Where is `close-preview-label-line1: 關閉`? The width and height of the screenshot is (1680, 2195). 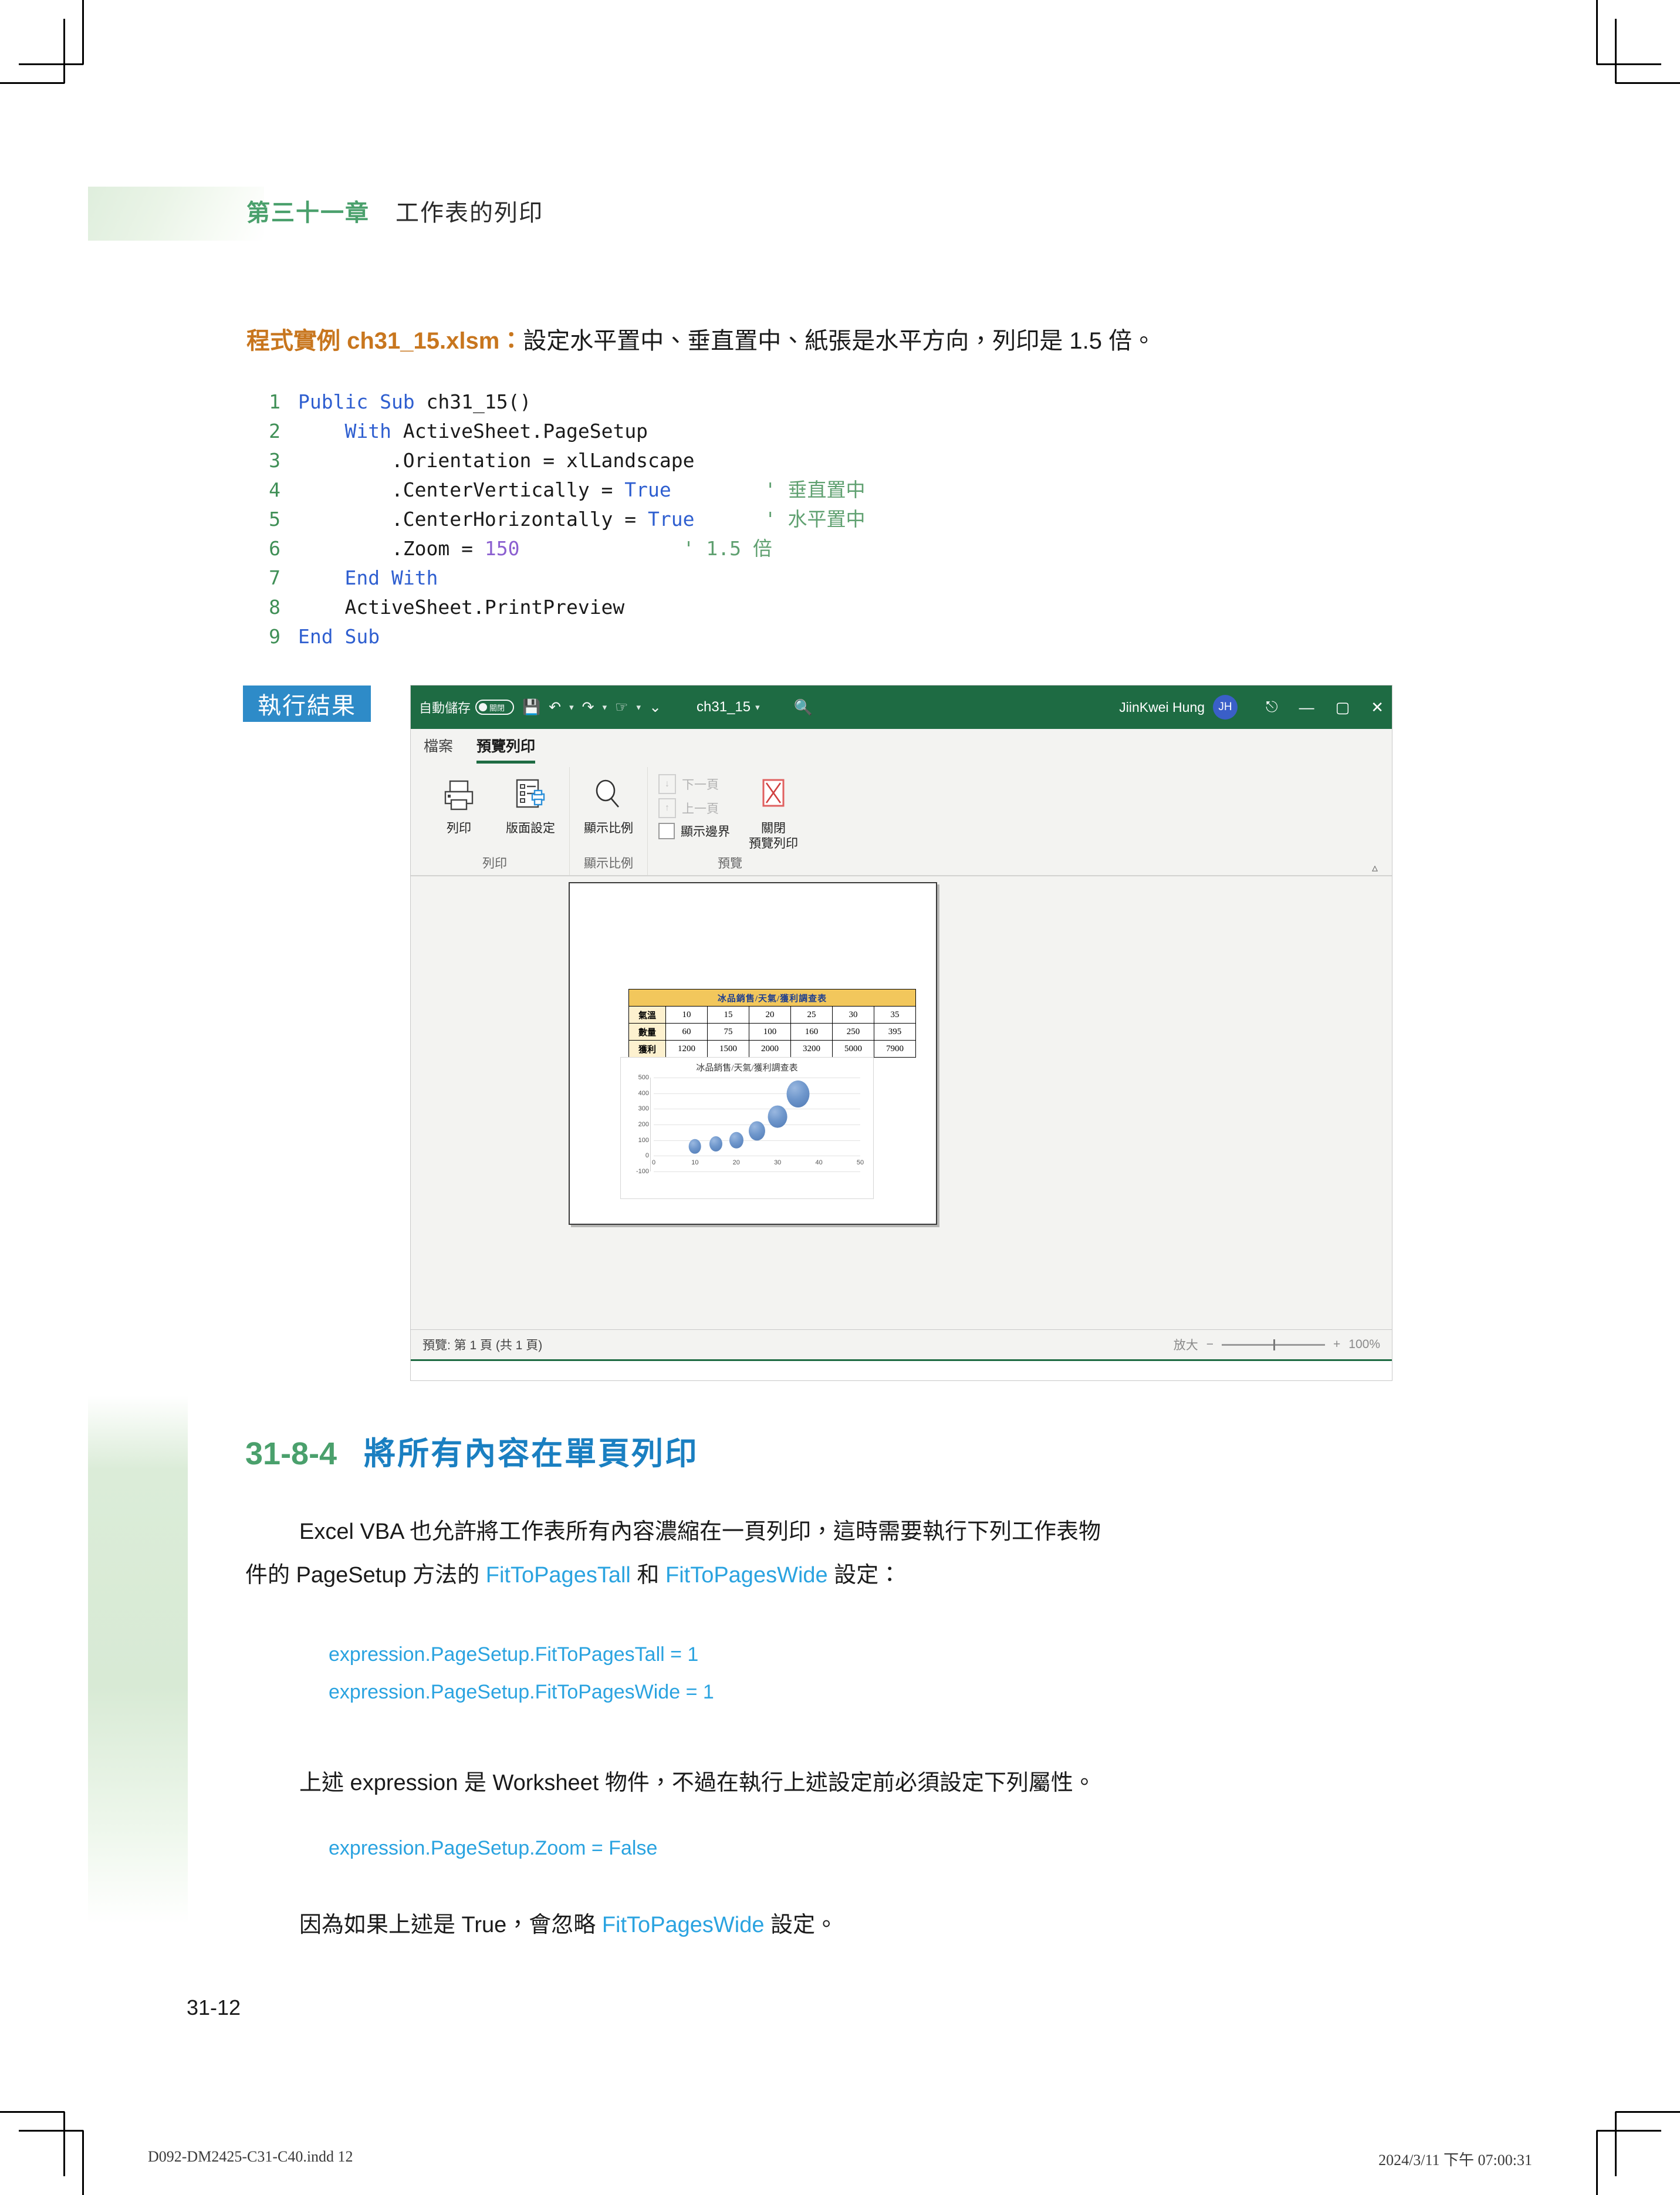 close-preview-label-line1: 關閉 is located at coordinates (773, 829).